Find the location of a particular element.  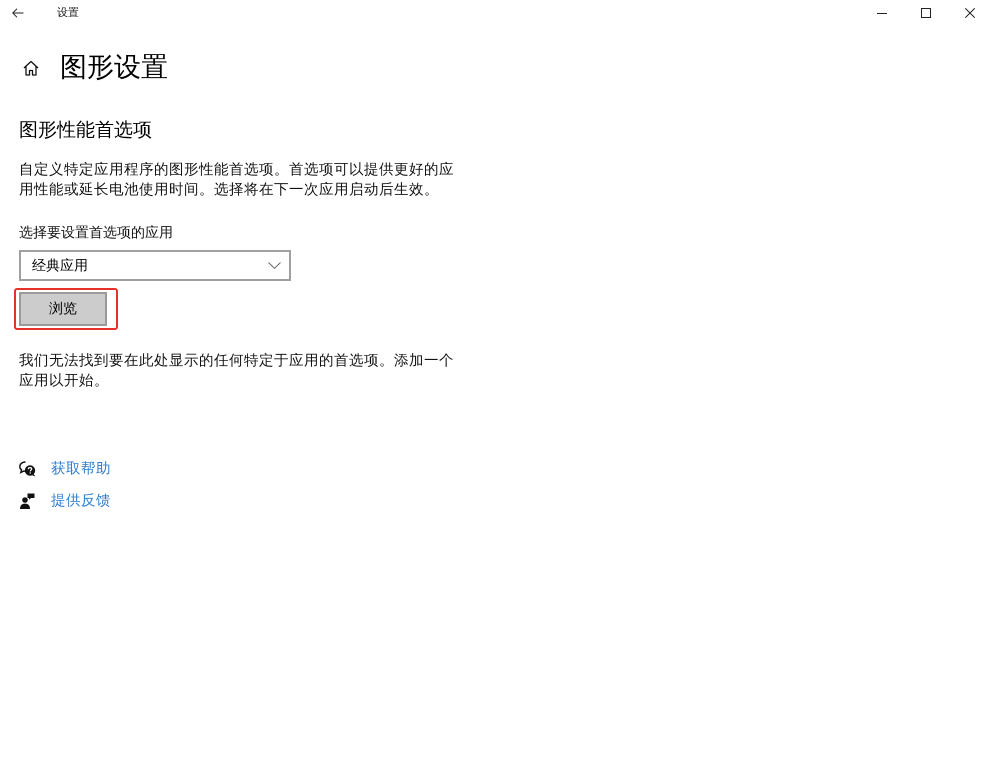

back-arrow-icon is located at coordinates (18, 13).